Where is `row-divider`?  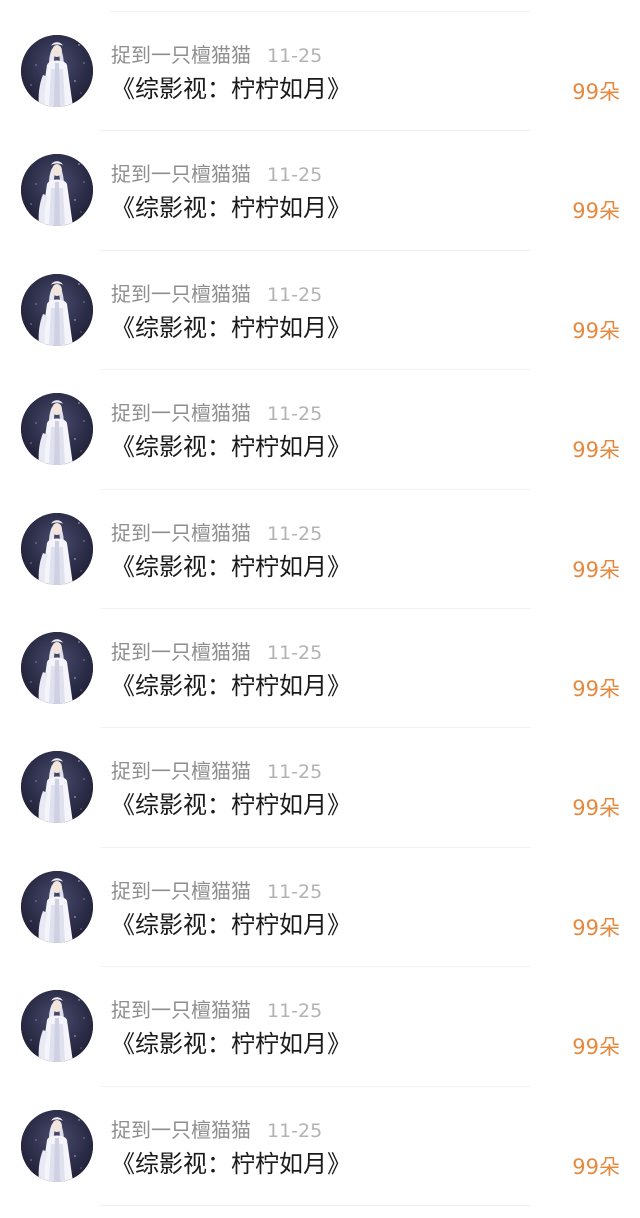
row-divider is located at coordinates (315, 1205).